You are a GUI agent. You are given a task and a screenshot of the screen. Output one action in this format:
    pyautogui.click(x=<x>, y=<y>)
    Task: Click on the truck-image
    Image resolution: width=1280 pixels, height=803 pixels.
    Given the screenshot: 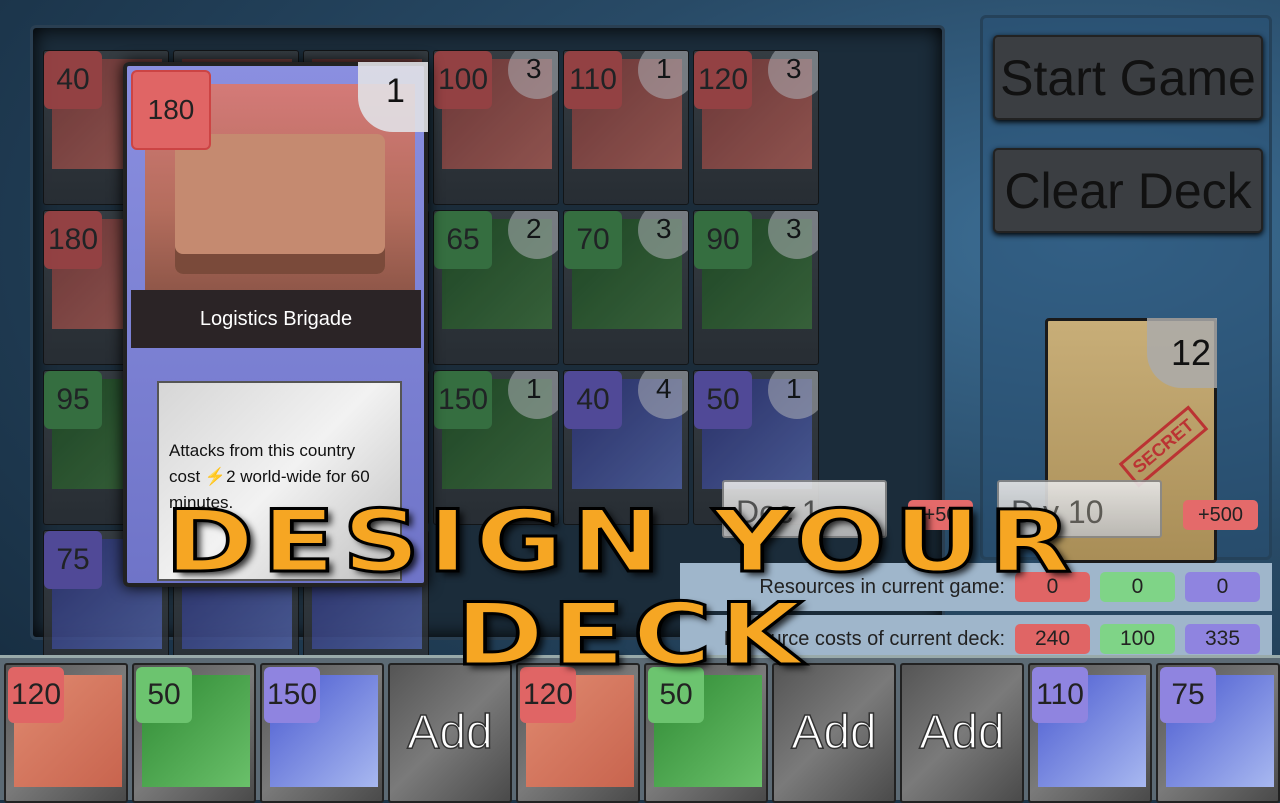 What is the action you would take?
    pyautogui.click(x=280, y=204)
    